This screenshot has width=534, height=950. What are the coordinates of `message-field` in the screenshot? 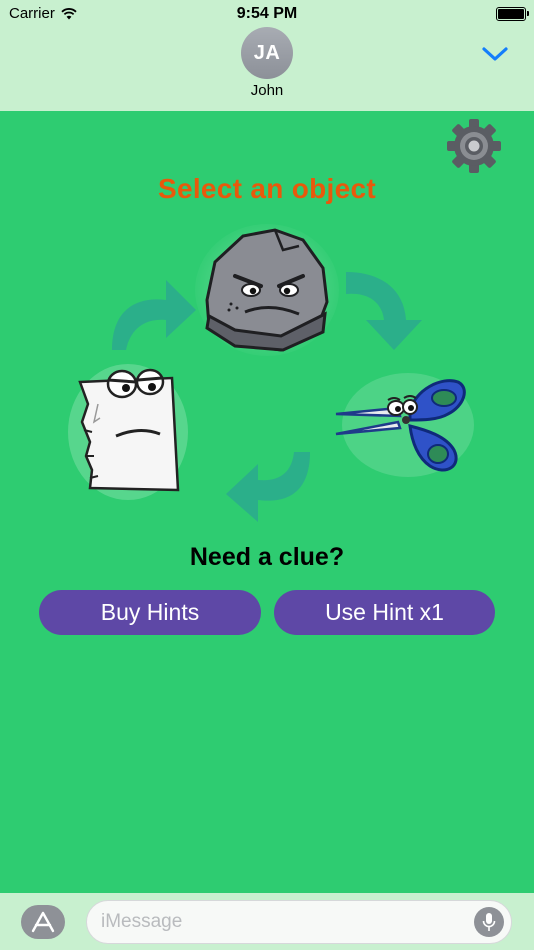 It's located at (299, 922).